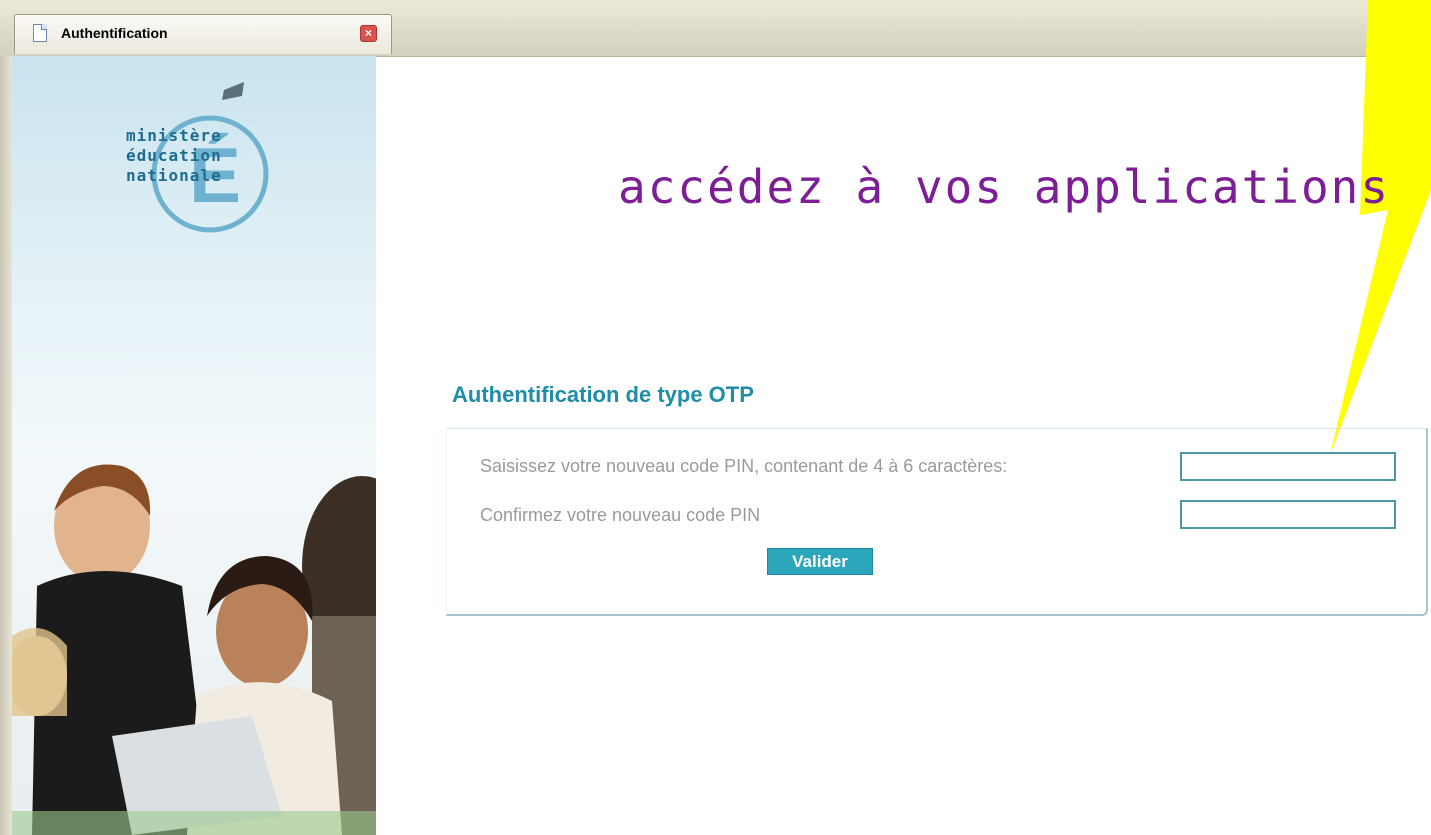  What do you see at coordinates (1004, 187) in the screenshot?
I see `page-headline: accédez à vos applications` at bounding box center [1004, 187].